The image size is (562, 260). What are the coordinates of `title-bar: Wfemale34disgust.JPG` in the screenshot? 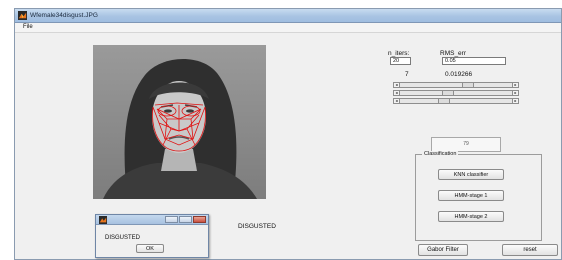 It's located at (288, 16).